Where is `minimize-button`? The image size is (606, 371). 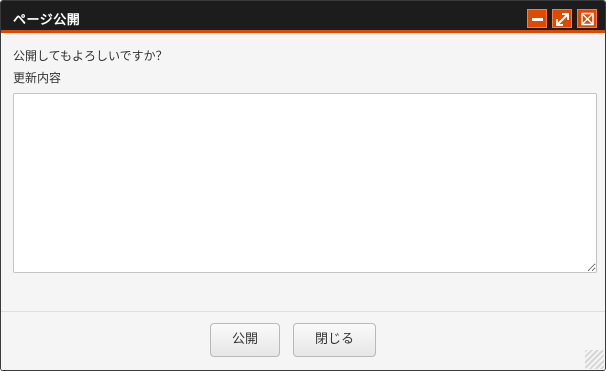
minimize-button is located at coordinates (537, 18).